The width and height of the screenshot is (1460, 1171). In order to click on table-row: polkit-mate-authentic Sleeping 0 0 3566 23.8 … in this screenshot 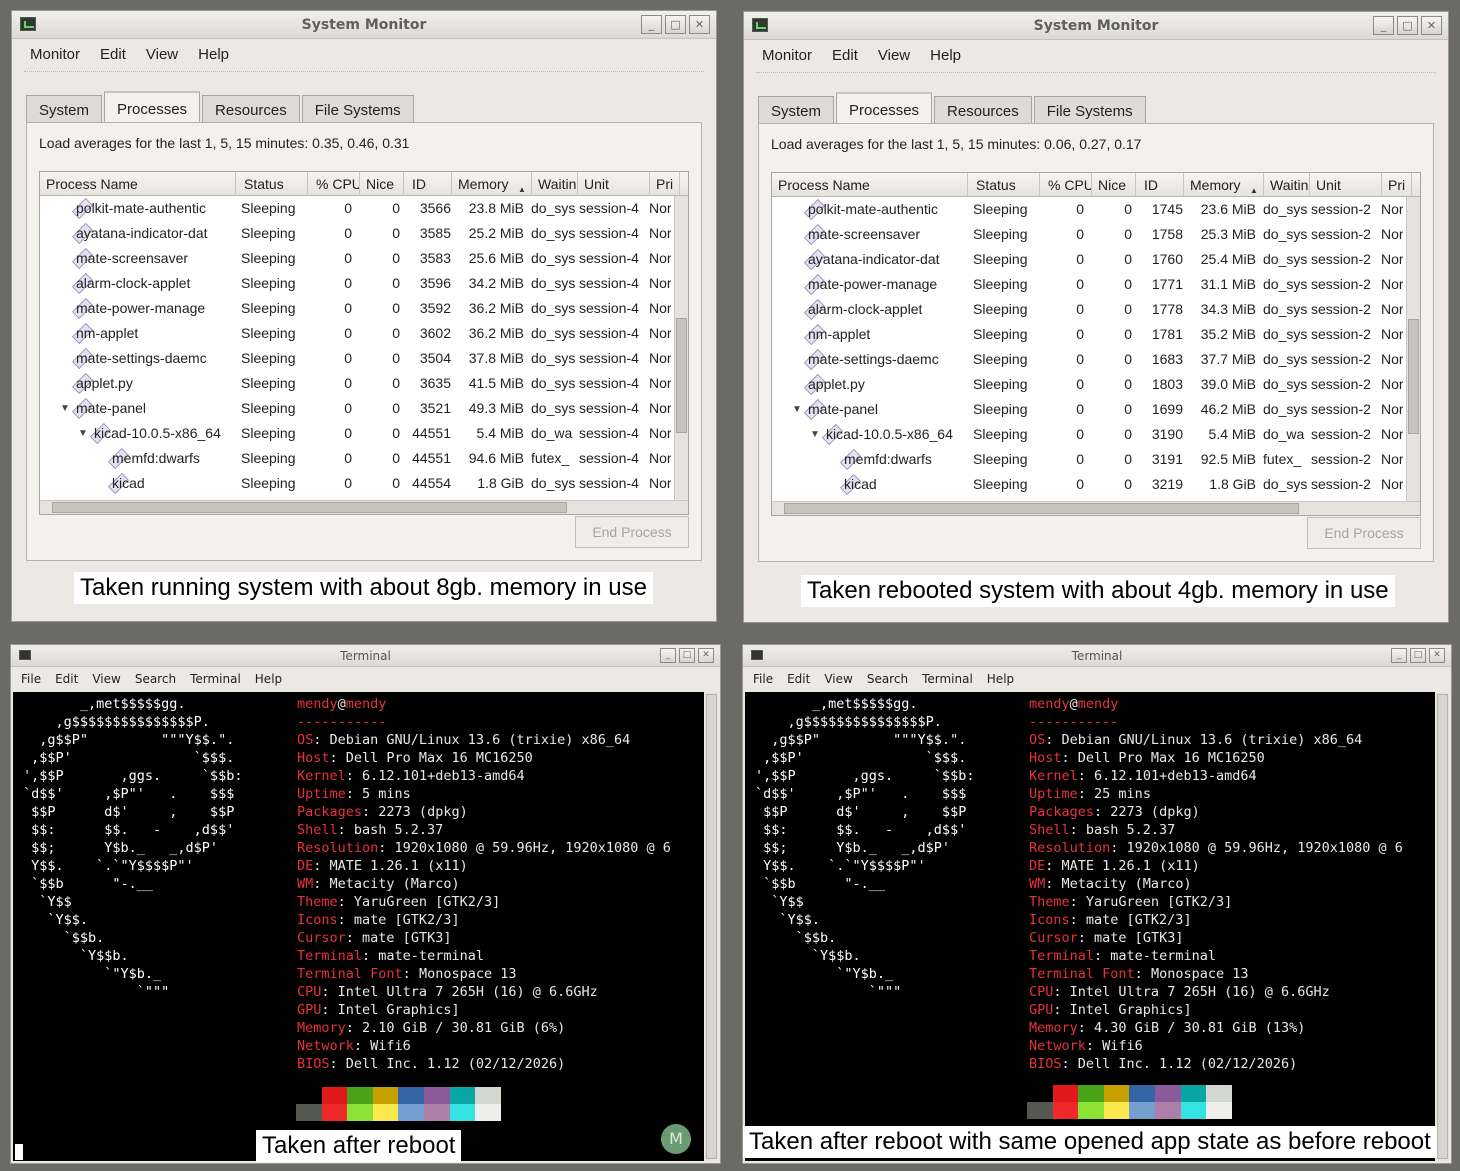, I will do `click(357, 208)`.